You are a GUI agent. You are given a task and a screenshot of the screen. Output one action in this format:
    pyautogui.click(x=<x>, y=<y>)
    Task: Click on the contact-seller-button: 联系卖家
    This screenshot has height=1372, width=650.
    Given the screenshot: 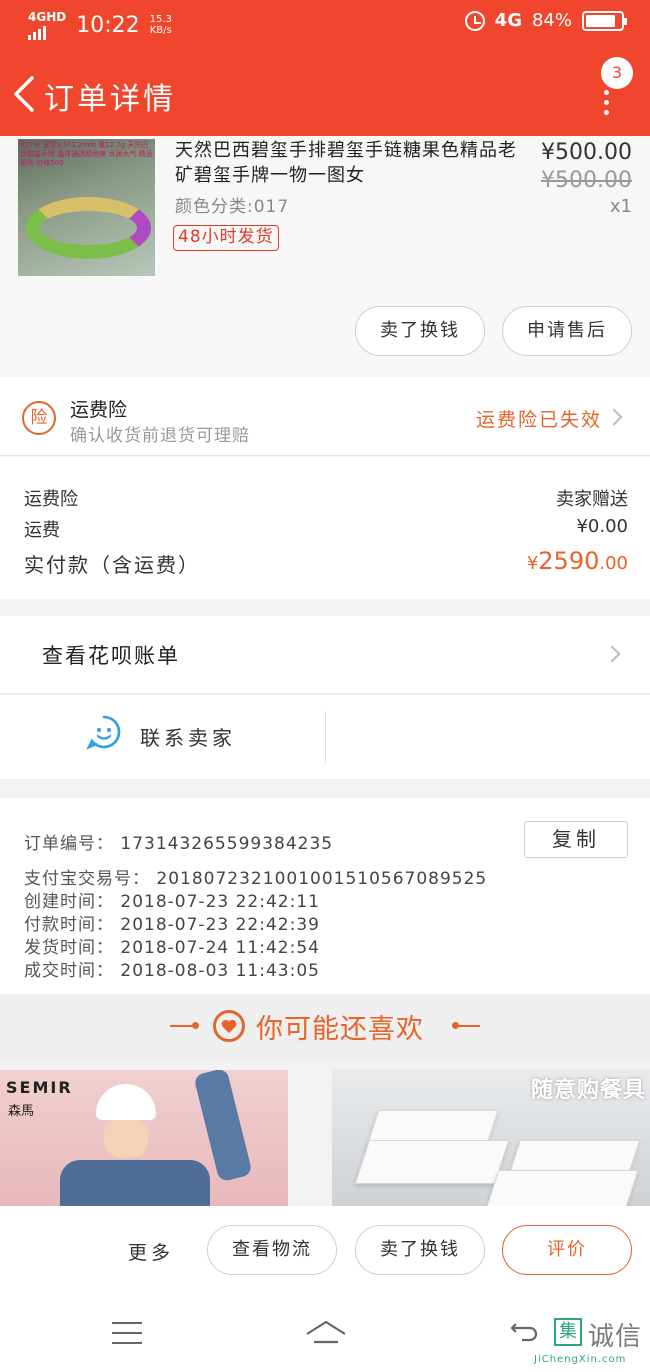 What is the action you would take?
    pyautogui.click(x=188, y=736)
    